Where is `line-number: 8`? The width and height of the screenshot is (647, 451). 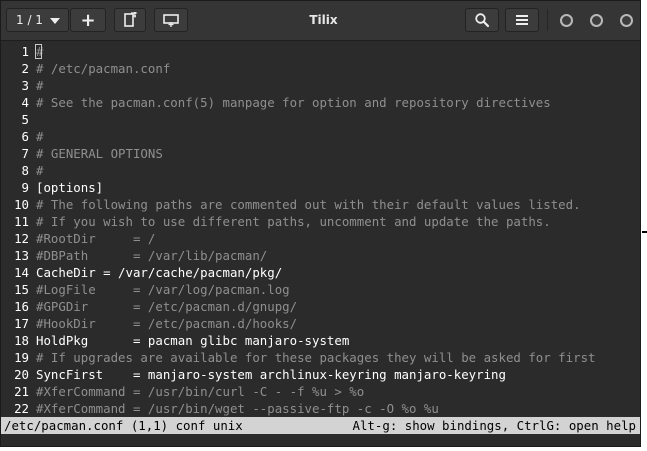
line-number: 8 is located at coordinates (25, 170).